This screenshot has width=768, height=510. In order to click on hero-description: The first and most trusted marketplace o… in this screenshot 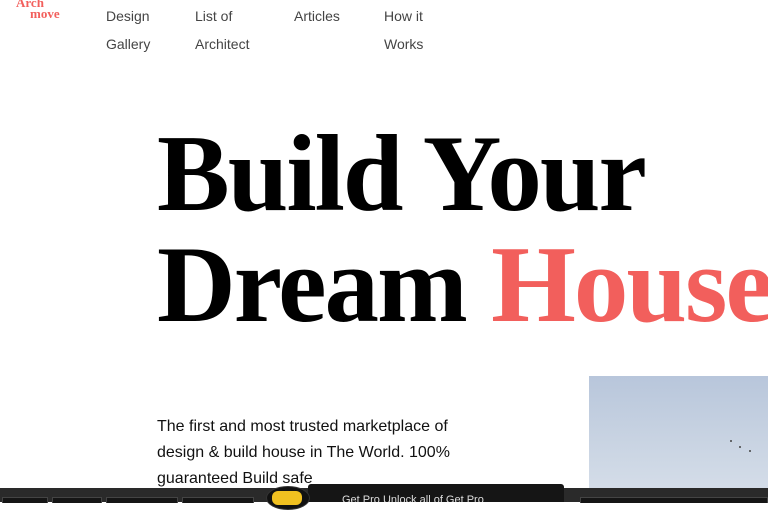, I will do `click(303, 452)`.